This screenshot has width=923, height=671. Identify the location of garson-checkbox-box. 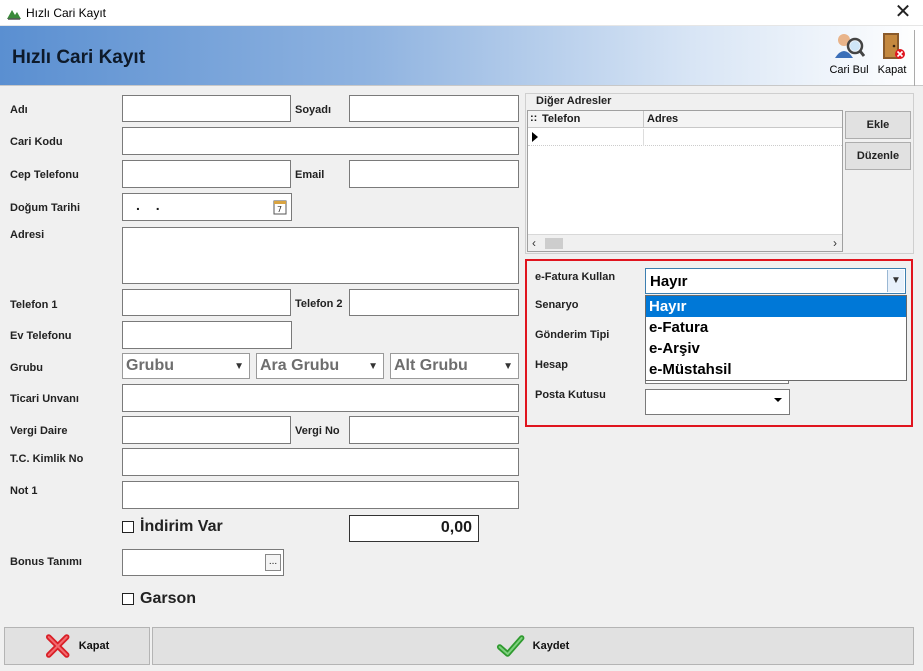
(128, 599).